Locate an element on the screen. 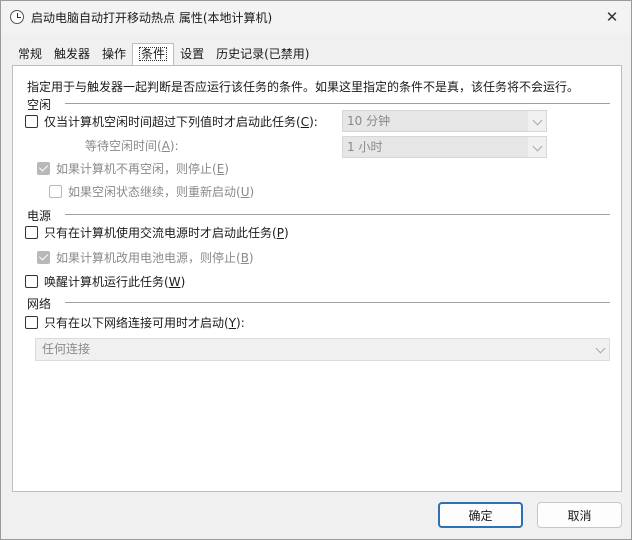  wake-row: 唤醒计算机运行此任务(W) is located at coordinates (105, 281).